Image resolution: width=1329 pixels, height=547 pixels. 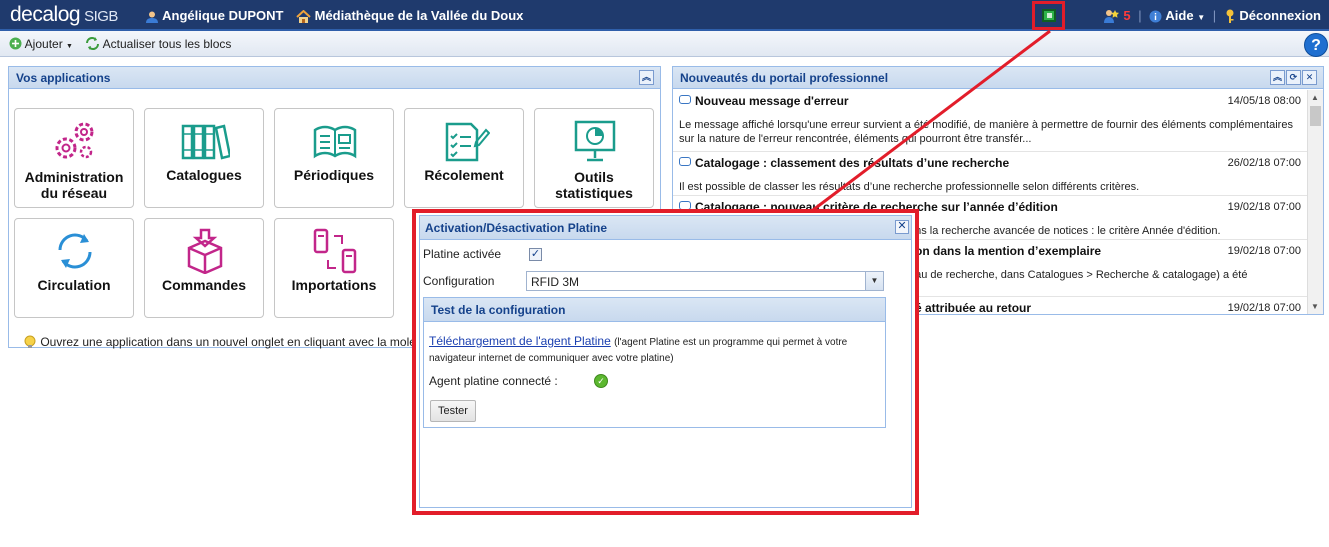 What do you see at coordinates (1315, 116) in the screenshot?
I see `scroll-thumb` at bounding box center [1315, 116].